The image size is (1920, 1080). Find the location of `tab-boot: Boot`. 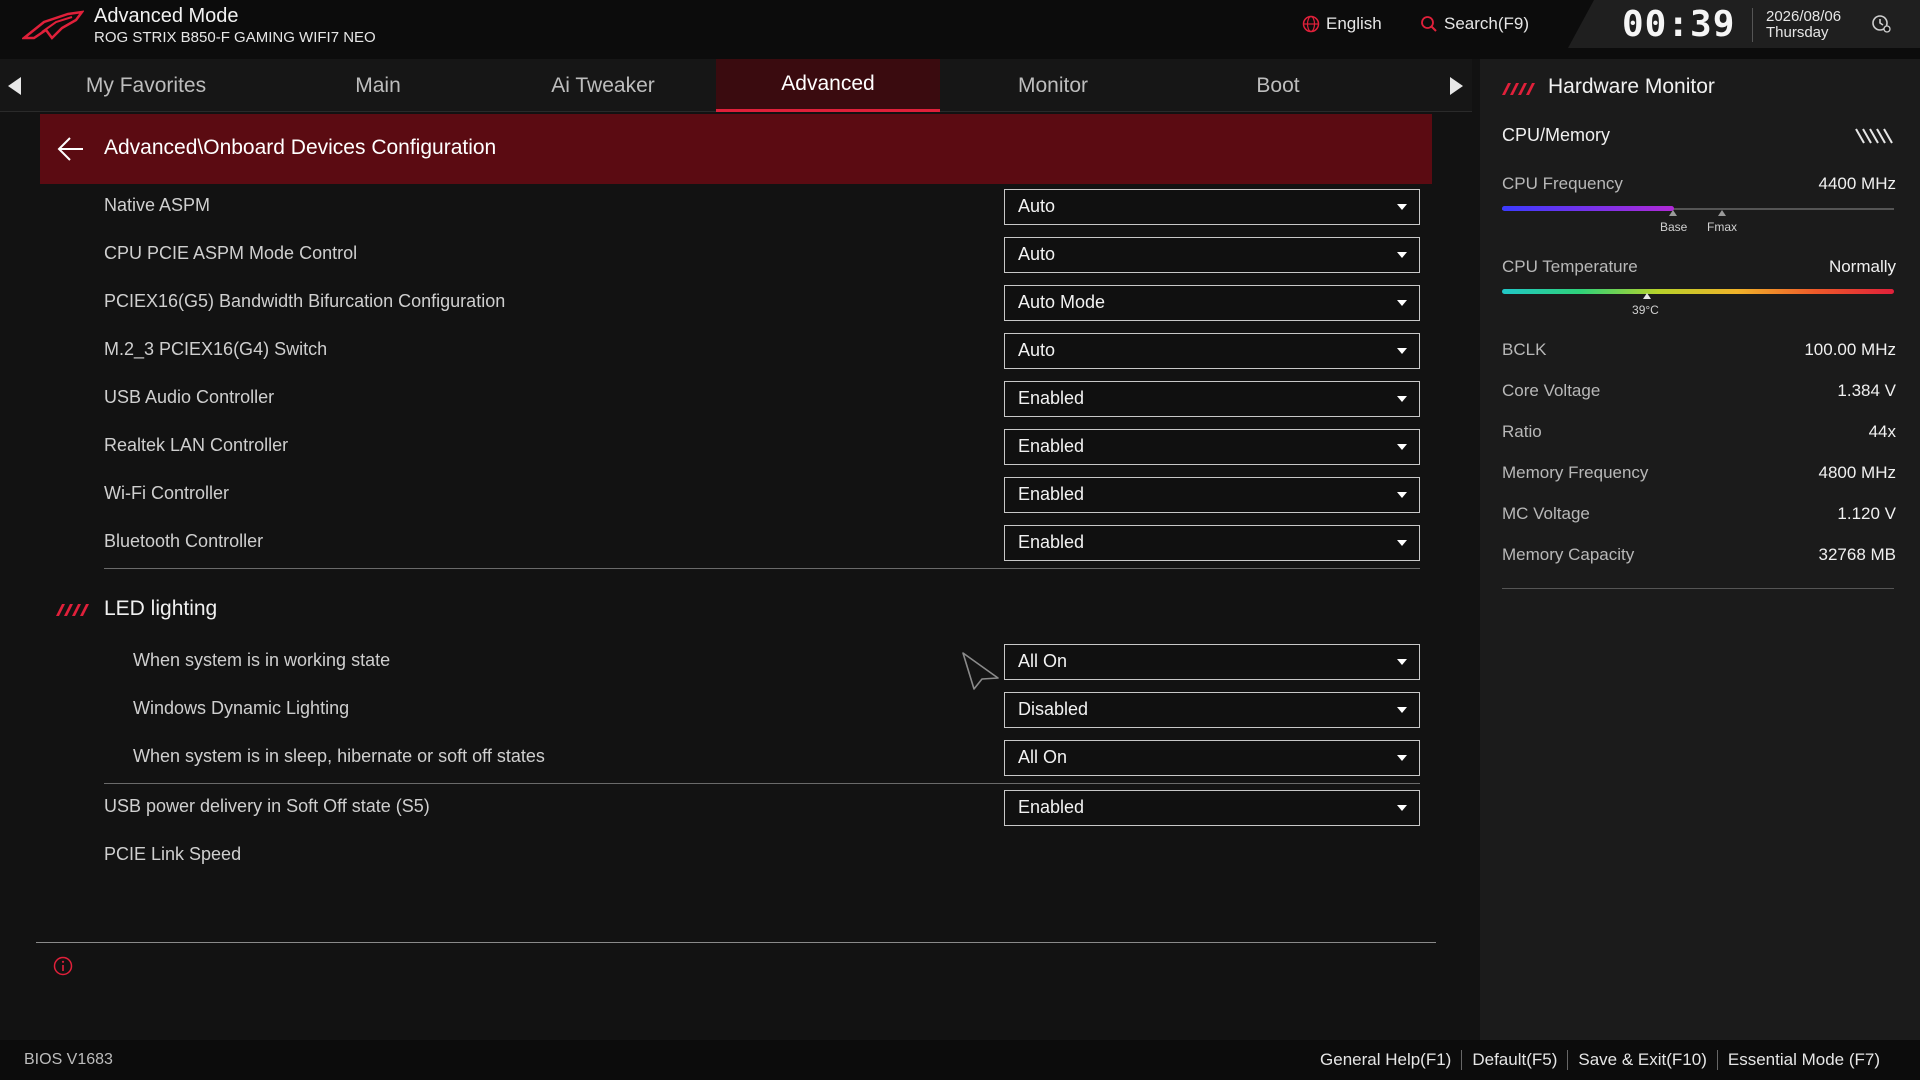

tab-boot: Boot is located at coordinates (1278, 85).